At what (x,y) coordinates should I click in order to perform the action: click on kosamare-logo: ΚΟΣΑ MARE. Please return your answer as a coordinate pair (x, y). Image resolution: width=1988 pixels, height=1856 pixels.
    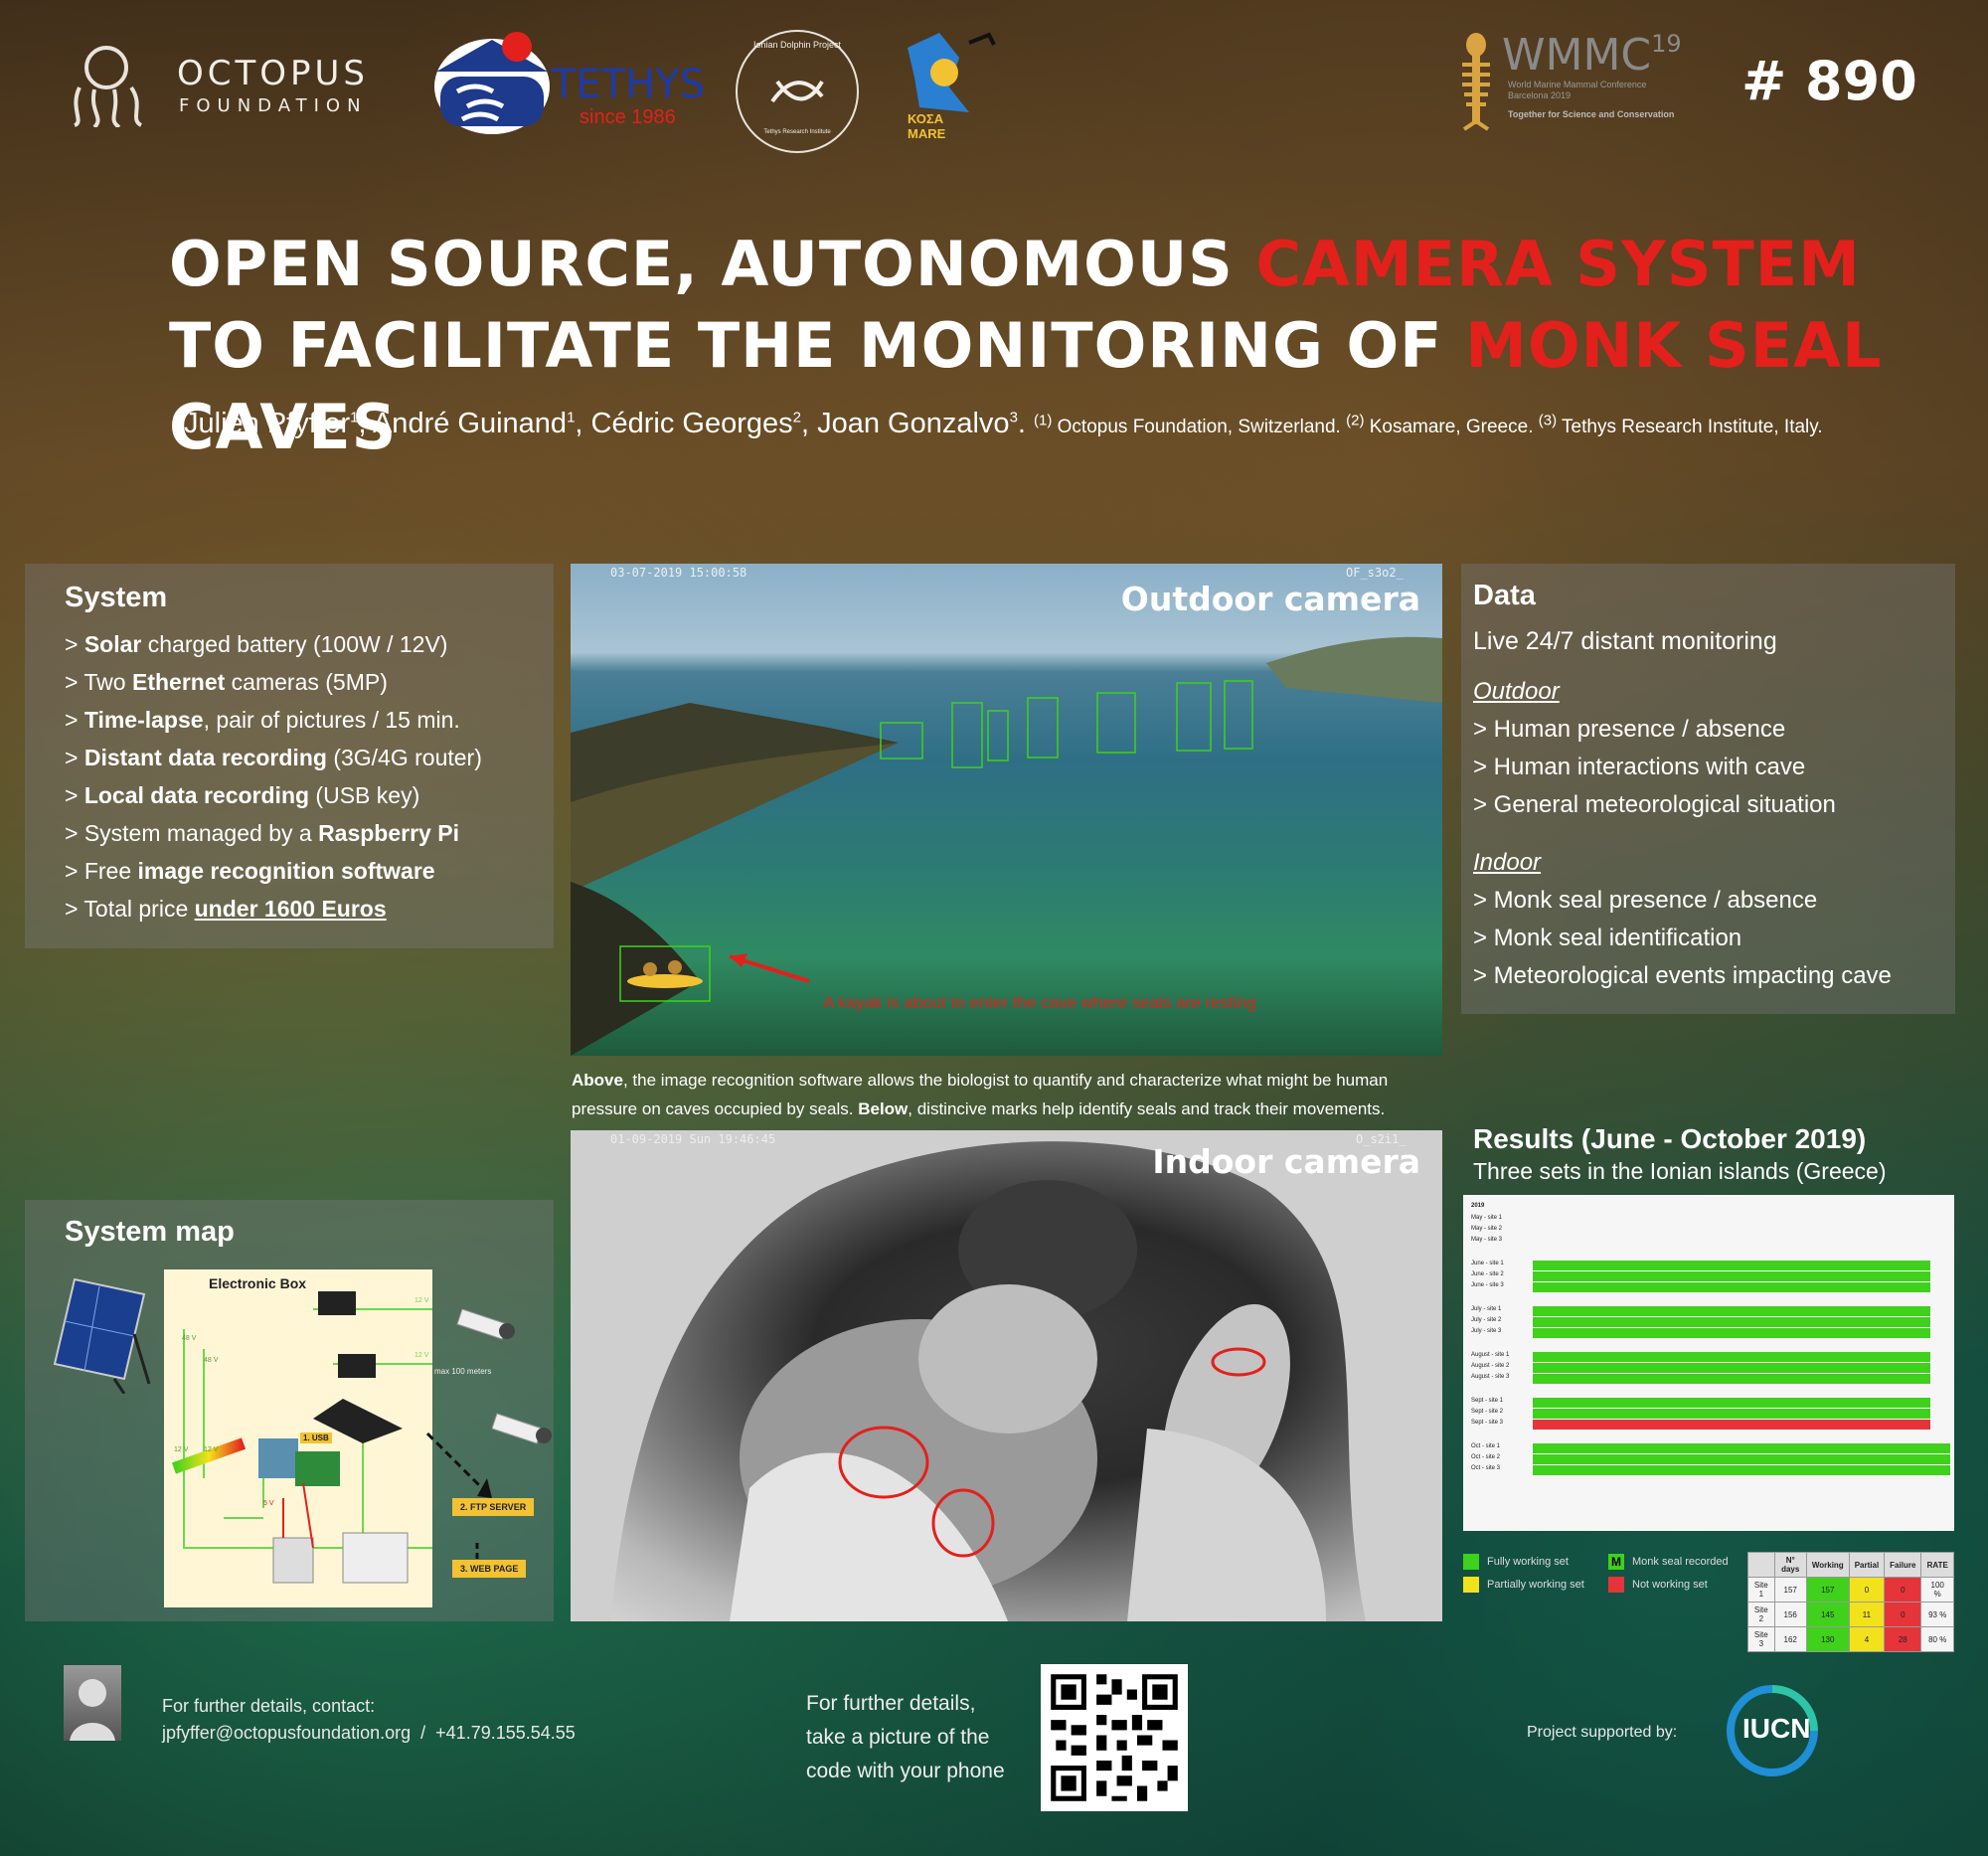
    Looking at the image, I should click on (949, 87).